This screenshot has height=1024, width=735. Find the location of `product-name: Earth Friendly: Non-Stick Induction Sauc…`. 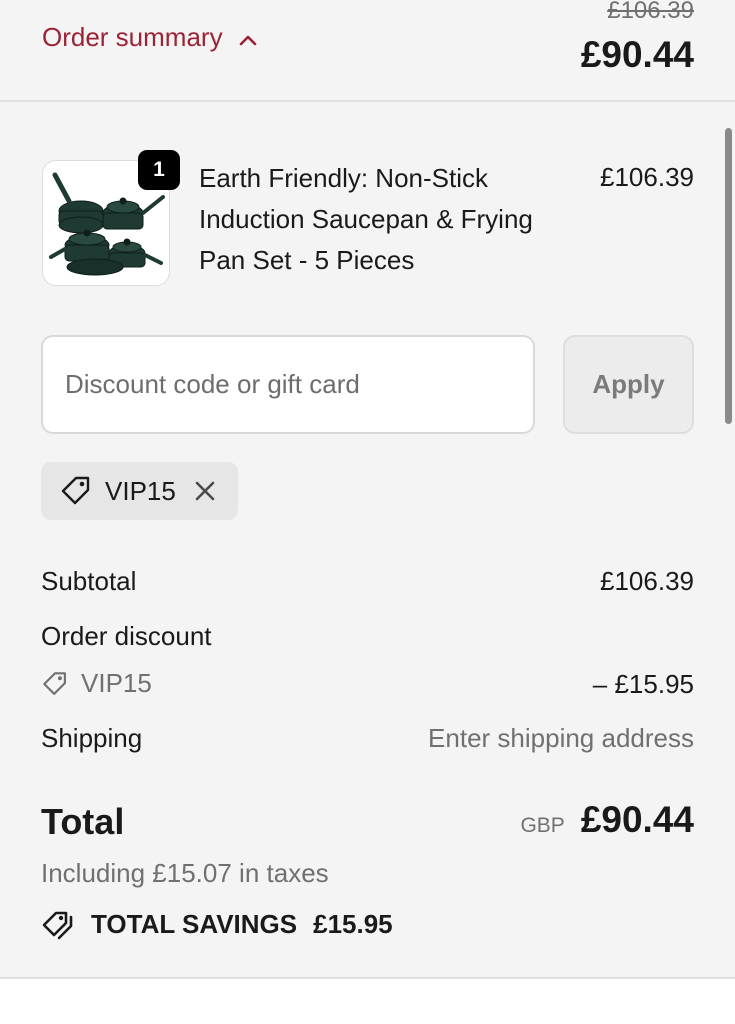

product-name: Earth Friendly: Non-Stick Induction Sauc… is located at coordinates (366, 219).